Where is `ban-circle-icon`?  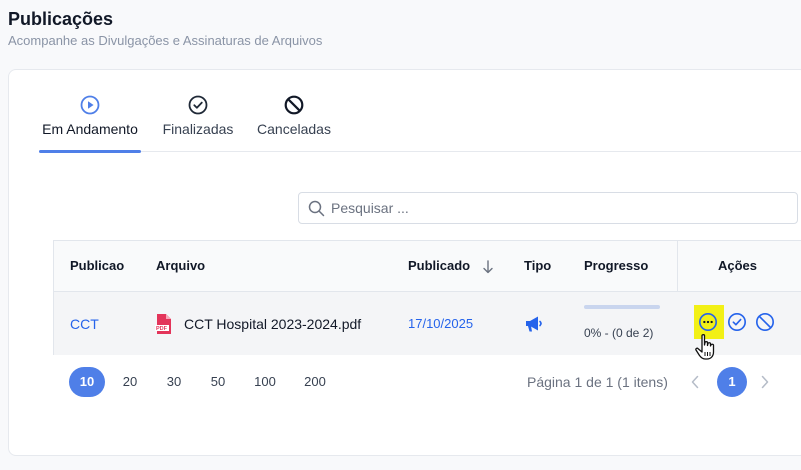 ban-circle-icon is located at coordinates (294, 105).